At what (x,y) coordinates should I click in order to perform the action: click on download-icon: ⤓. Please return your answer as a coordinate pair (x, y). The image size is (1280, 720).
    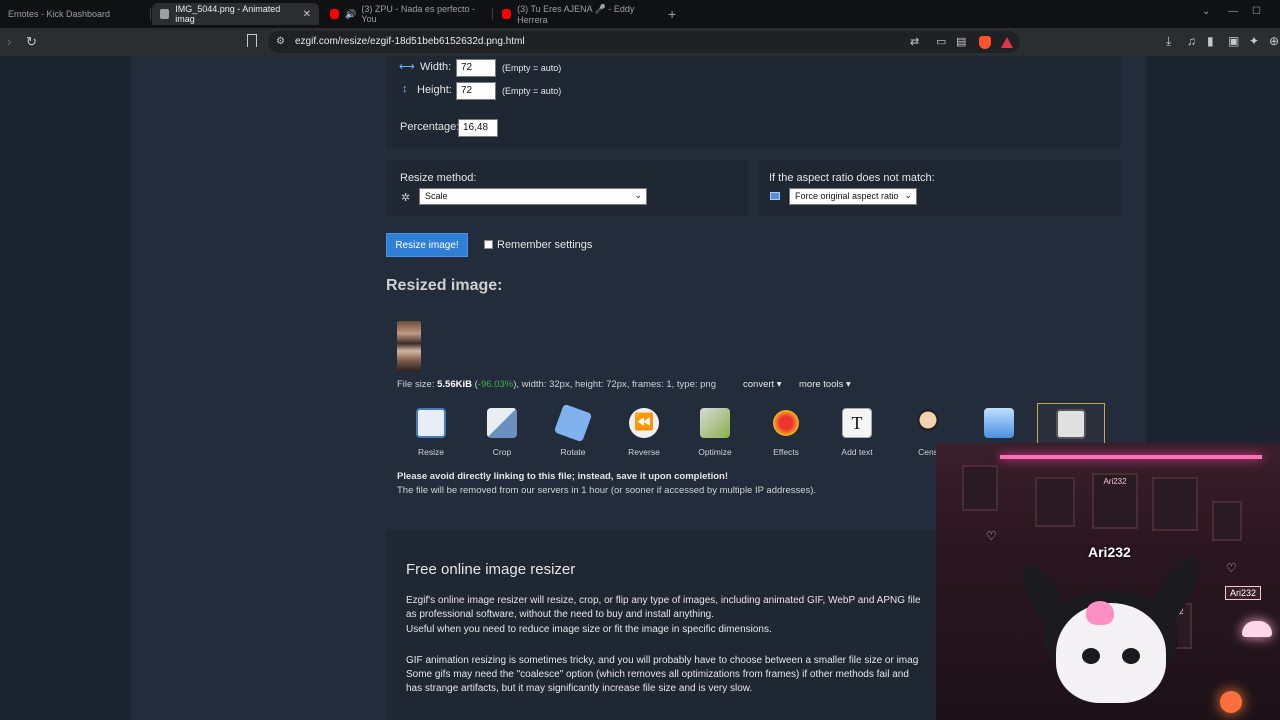
    Looking at the image, I should click on (1168, 41).